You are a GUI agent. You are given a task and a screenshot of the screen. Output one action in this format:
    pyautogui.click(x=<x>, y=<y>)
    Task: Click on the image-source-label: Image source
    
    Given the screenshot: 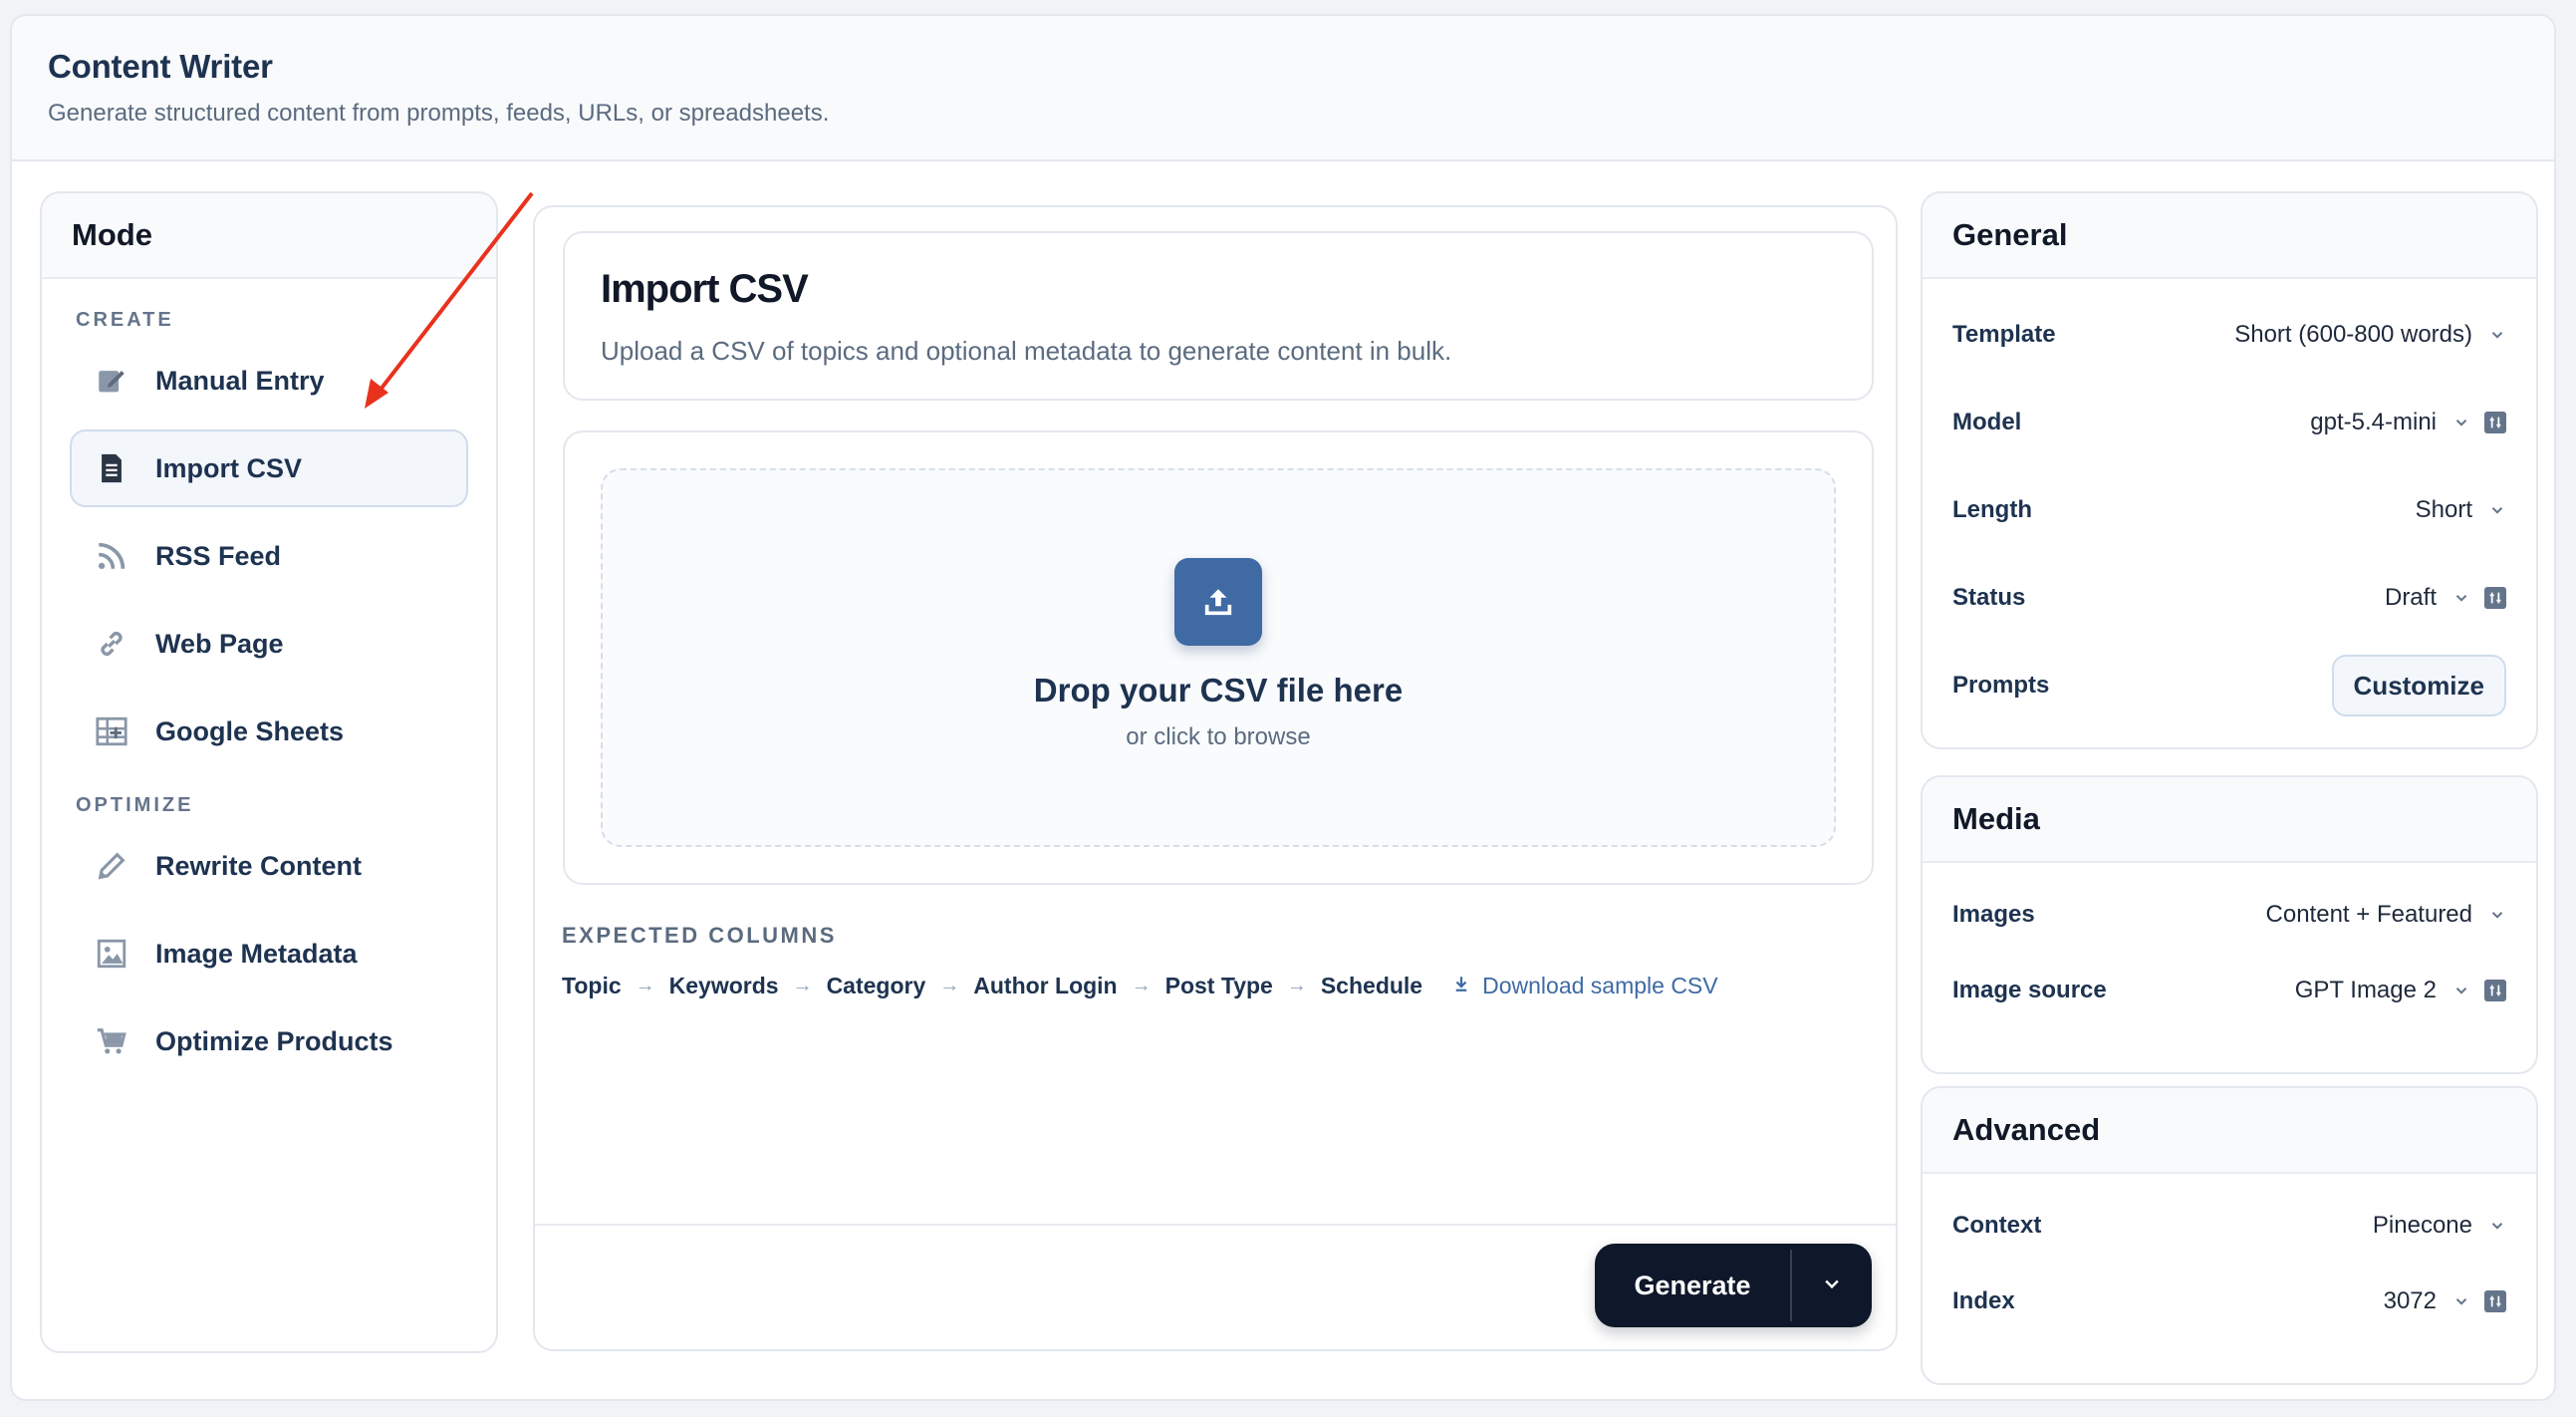 What is the action you would take?
    pyautogui.click(x=2029, y=990)
    